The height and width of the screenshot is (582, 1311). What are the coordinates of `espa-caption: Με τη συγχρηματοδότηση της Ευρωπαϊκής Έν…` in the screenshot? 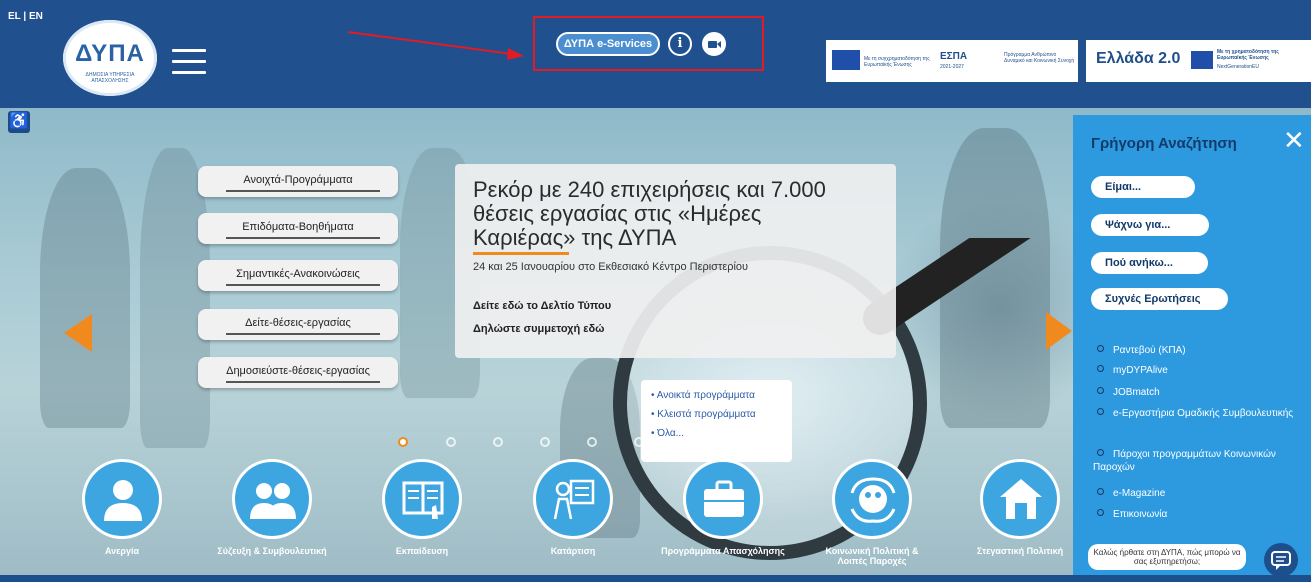 It's located at (897, 62).